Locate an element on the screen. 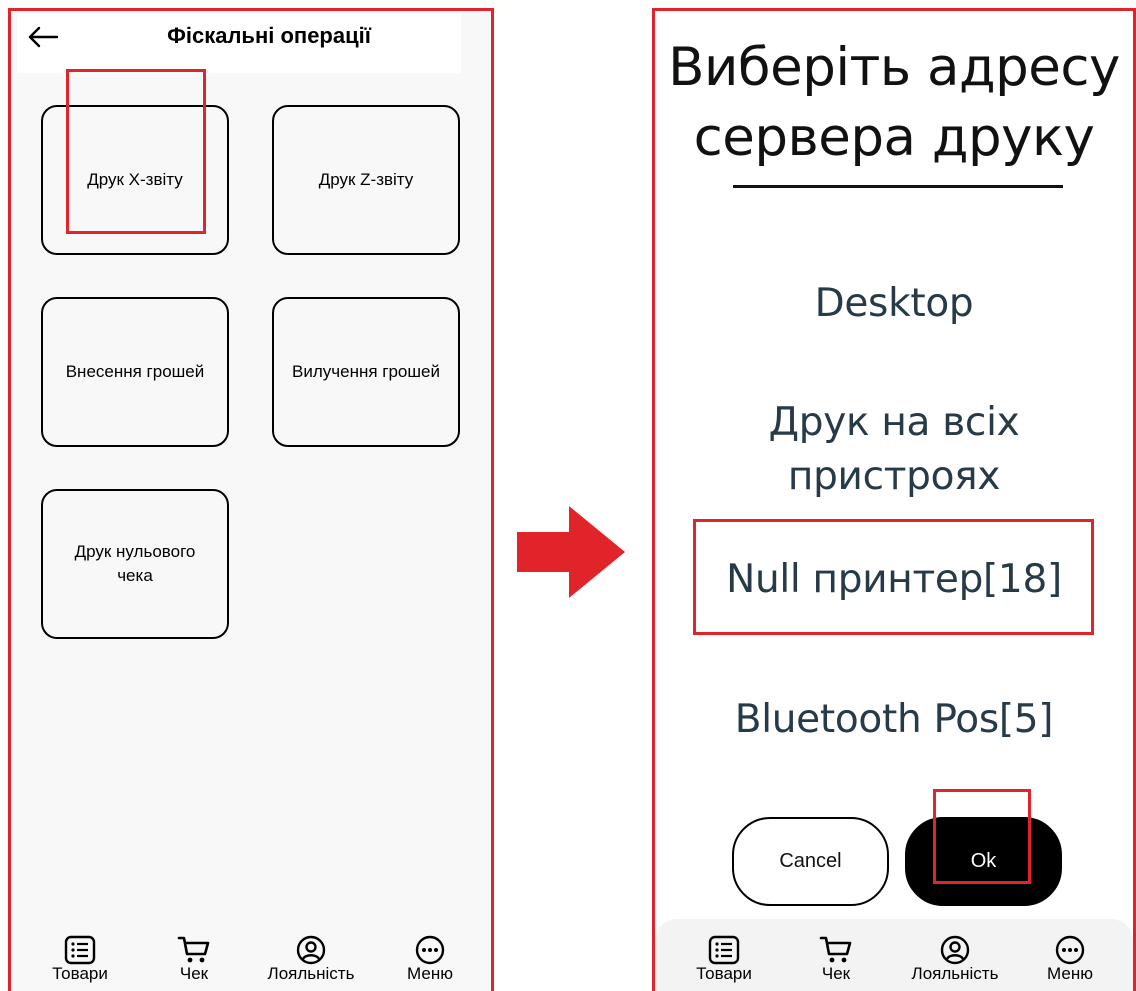  print-zero-check-button: Друк нульового чека is located at coordinates (135, 564).